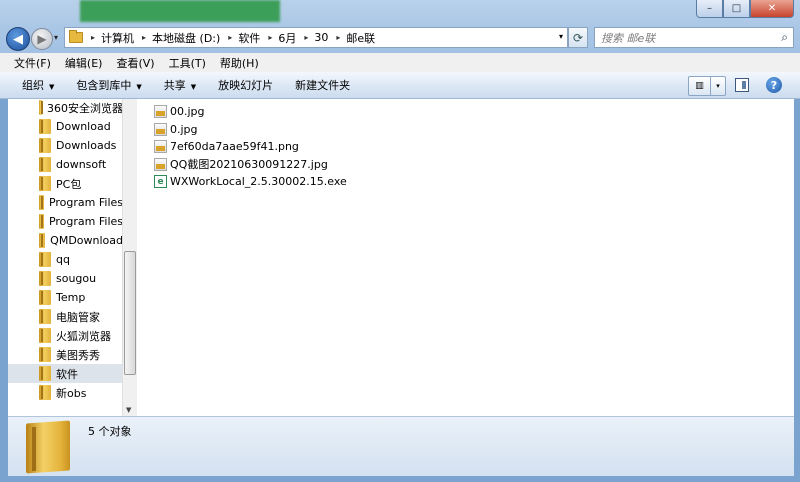  What do you see at coordinates (180, 85) in the screenshot?
I see `command-button: 共享 ▼` at bounding box center [180, 85].